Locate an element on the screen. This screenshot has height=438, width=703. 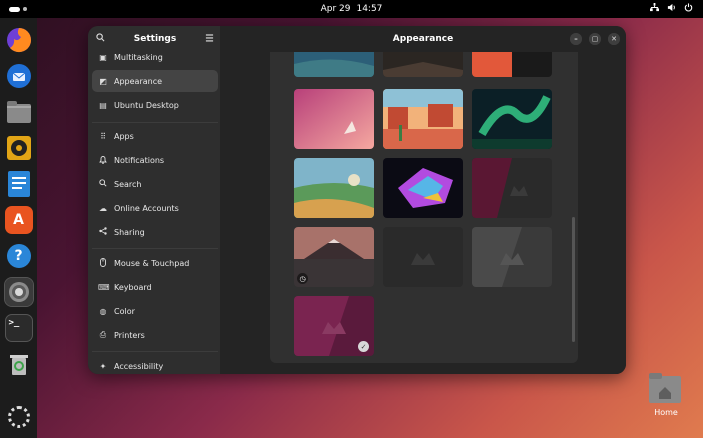
activities-button is located at coordinates (18, 9).